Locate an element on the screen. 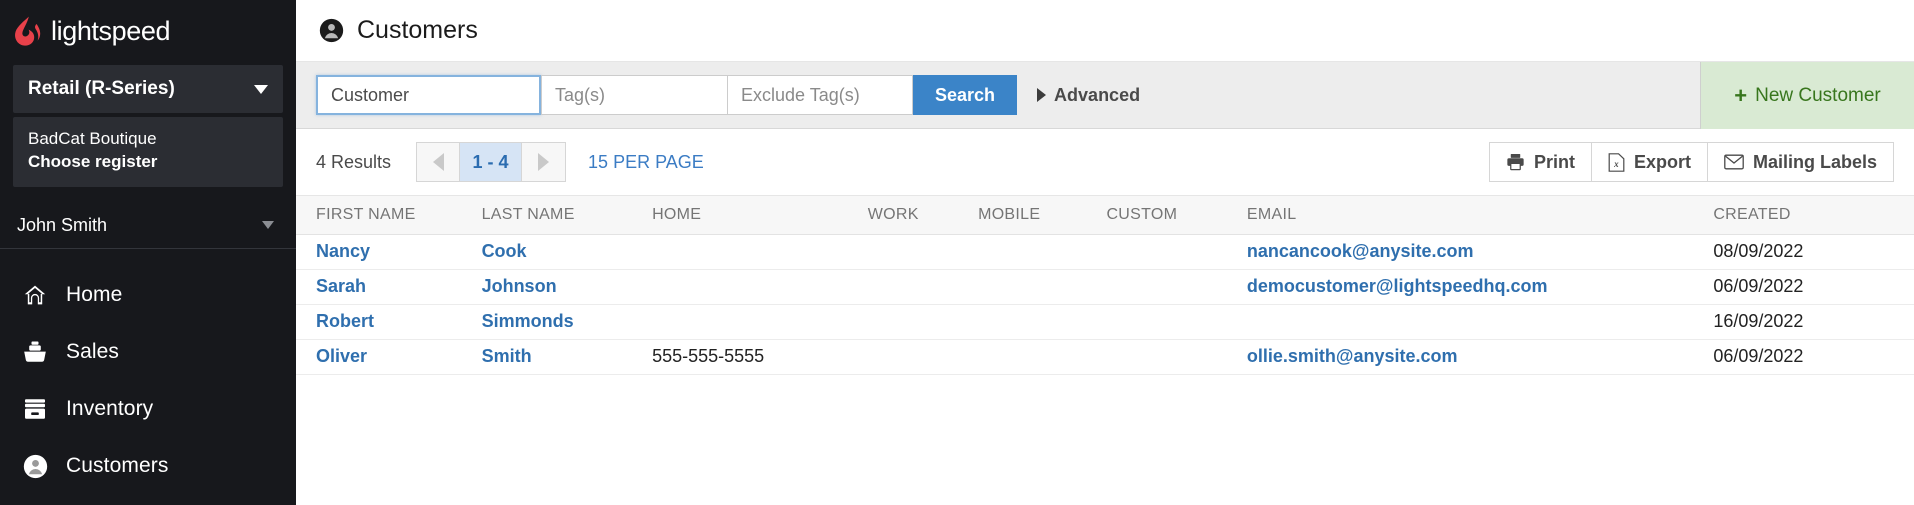 This screenshot has width=1914, height=505. exclude-tags-input: Exclude Tag(s) is located at coordinates (820, 95).